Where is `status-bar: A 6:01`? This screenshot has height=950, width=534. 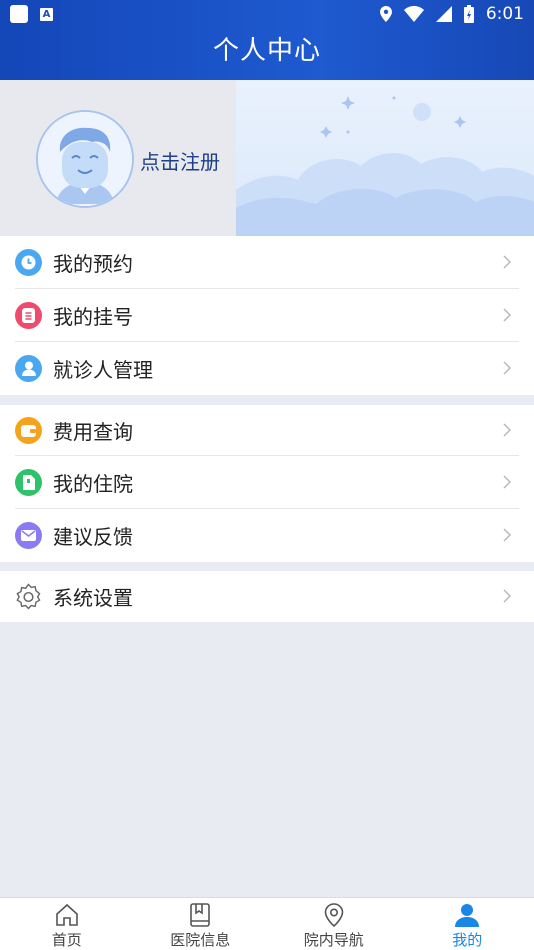 status-bar: A 6:01 is located at coordinates (267, 14).